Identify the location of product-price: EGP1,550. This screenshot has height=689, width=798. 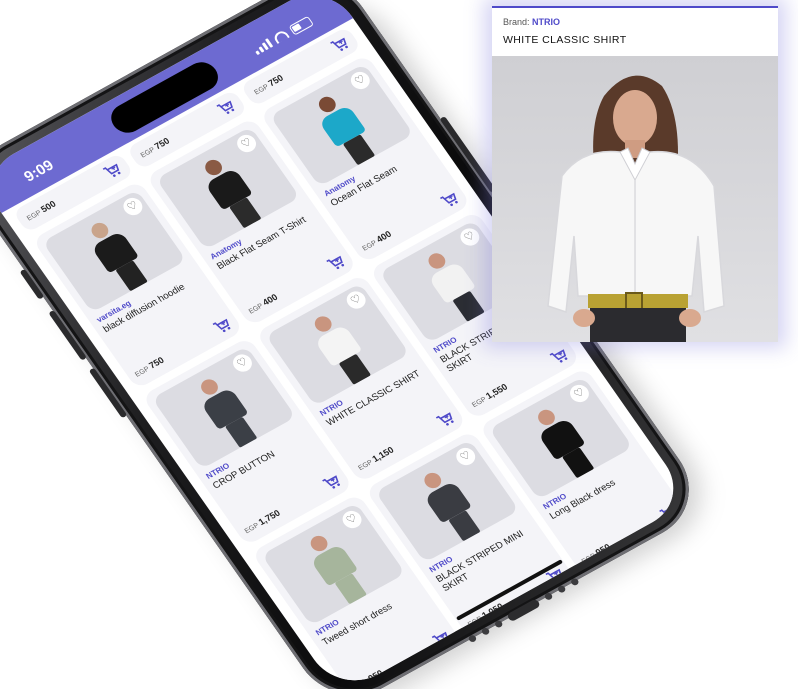
(490, 395).